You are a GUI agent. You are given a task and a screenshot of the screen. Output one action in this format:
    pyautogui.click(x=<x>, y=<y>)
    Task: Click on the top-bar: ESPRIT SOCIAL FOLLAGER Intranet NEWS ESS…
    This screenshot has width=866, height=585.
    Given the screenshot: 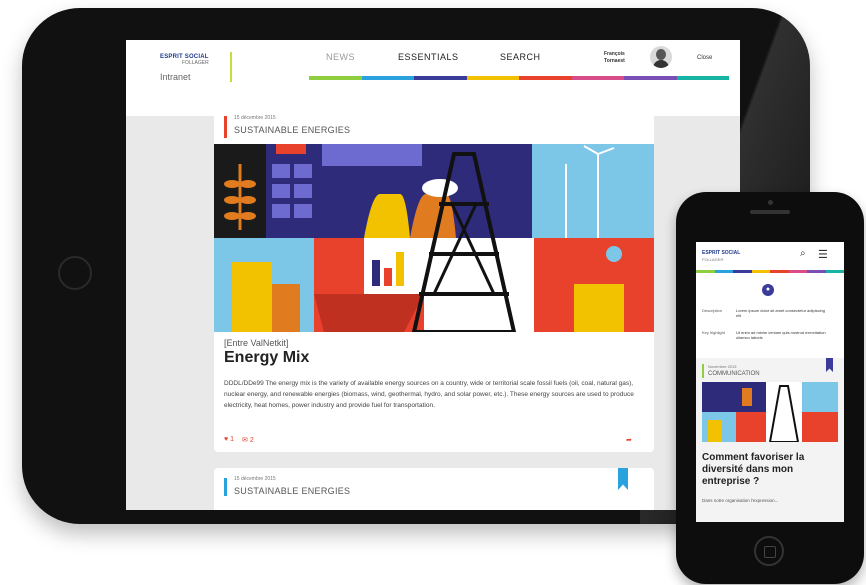 What is the action you would take?
    pyautogui.click(x=433, y=78)
    